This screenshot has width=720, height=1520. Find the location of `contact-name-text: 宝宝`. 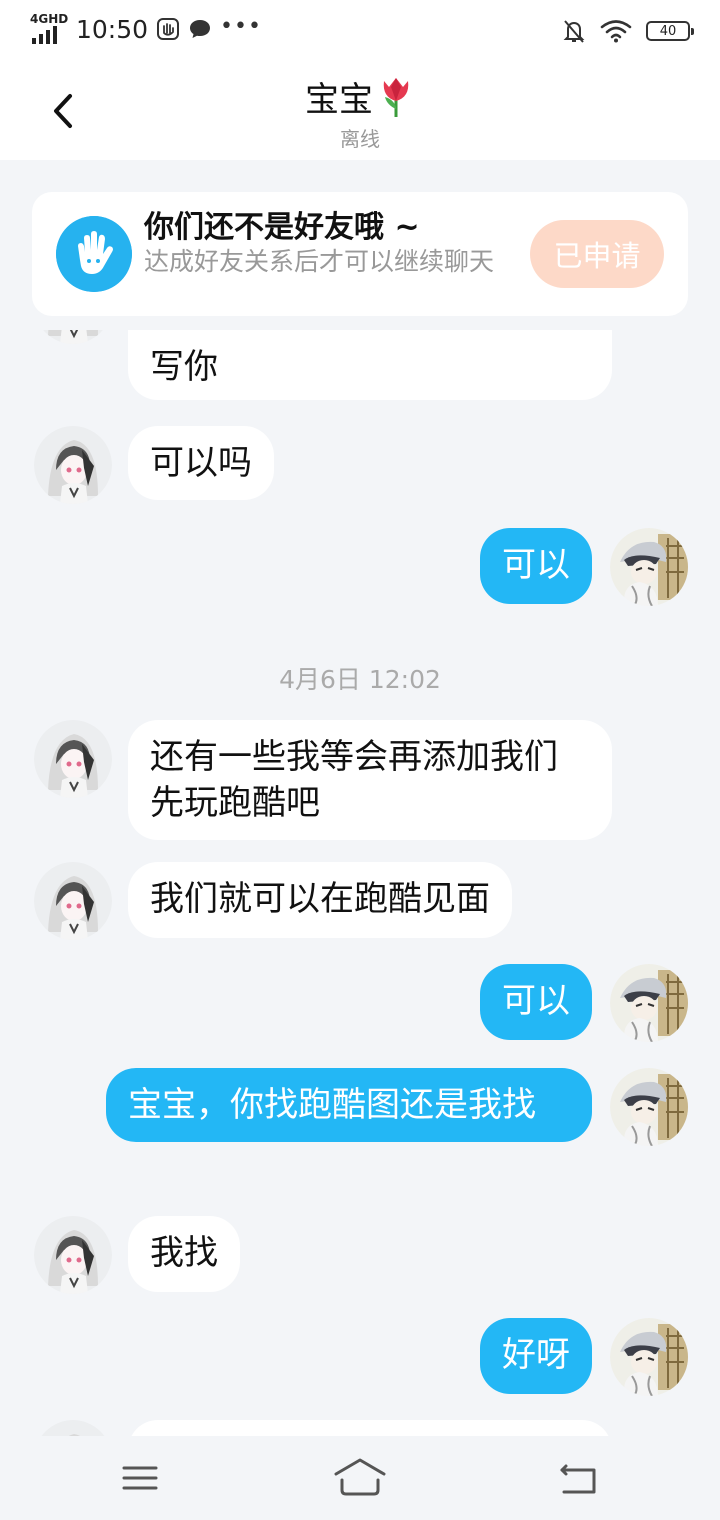

contact-name-text: 宝宝 is located at coordinates (339, 100).